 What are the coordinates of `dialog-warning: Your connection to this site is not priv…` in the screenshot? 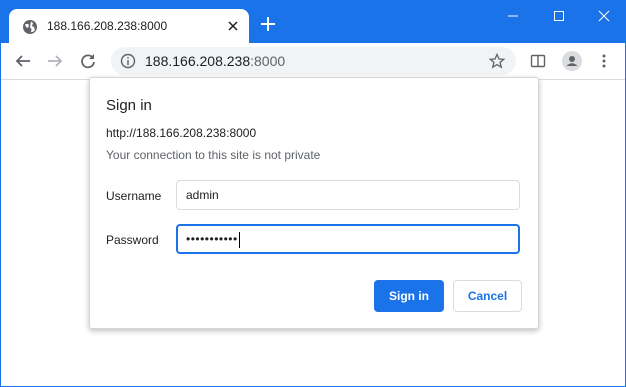 It's located at (213, 155).